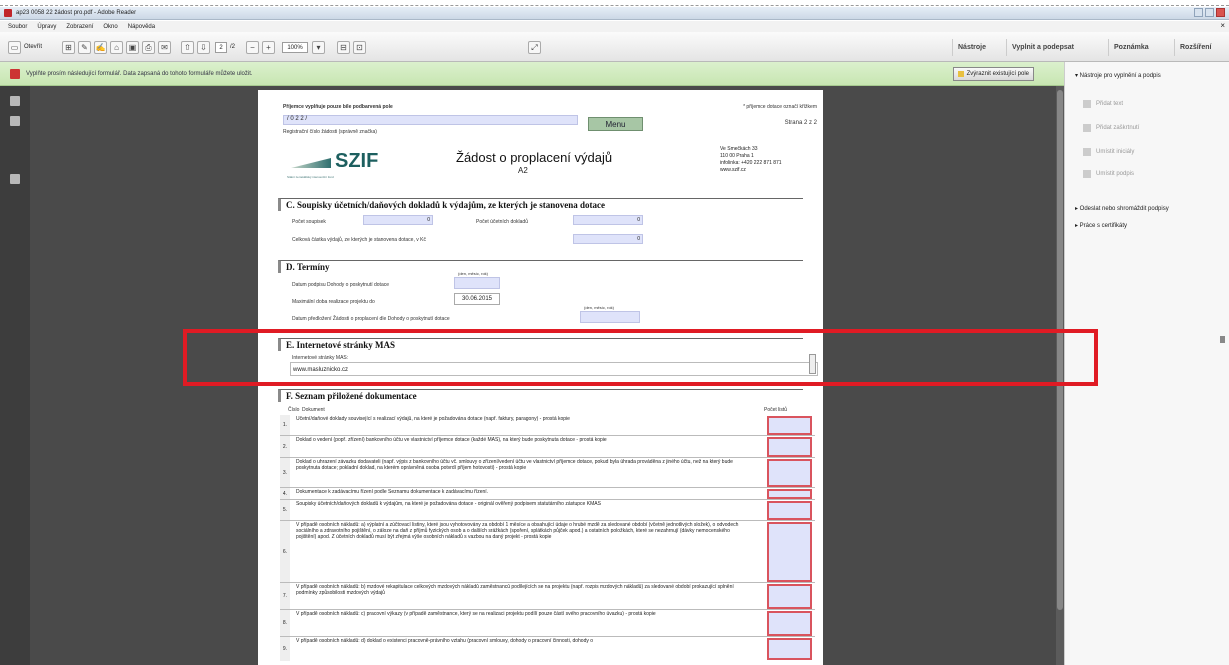 The width and height of the screenshot is (1229, 665). Describe the element at coordinates (100, 47) in the screenshot. I see `sign-icon: ✍` at that location.